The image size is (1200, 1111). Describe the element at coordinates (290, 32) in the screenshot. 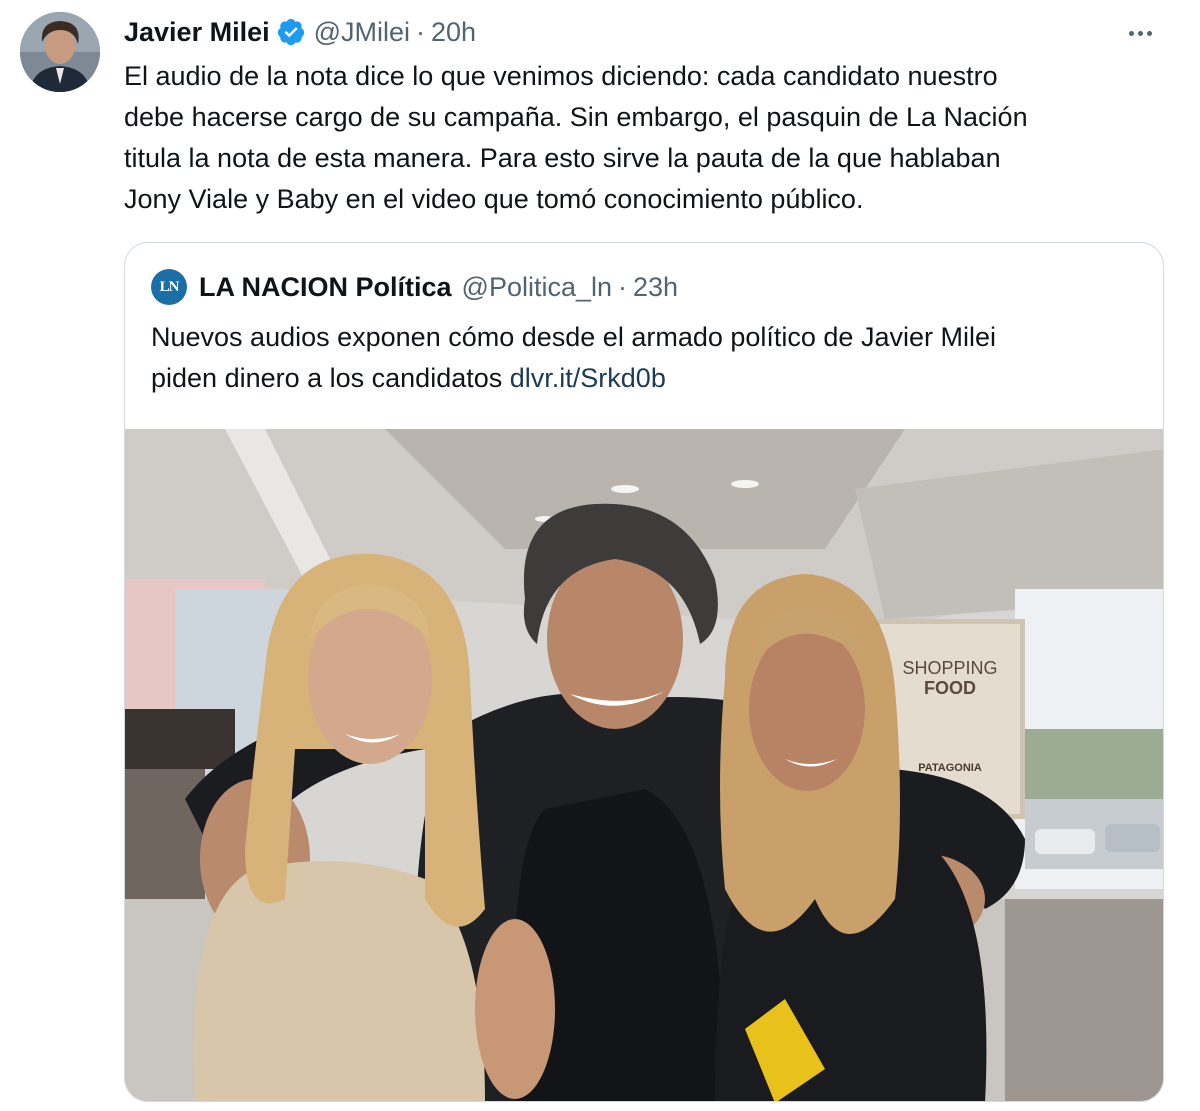

I see `verified-badge-icon` at that location.